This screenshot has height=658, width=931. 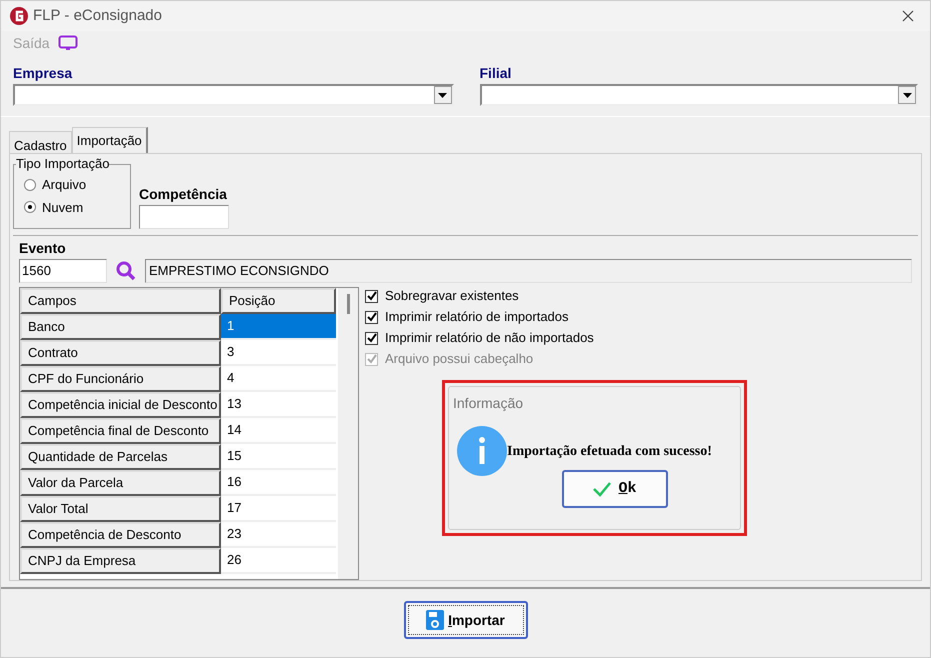 I want to click on table-cell: Quantidade de Parcelas, so click(x=120, y=457).